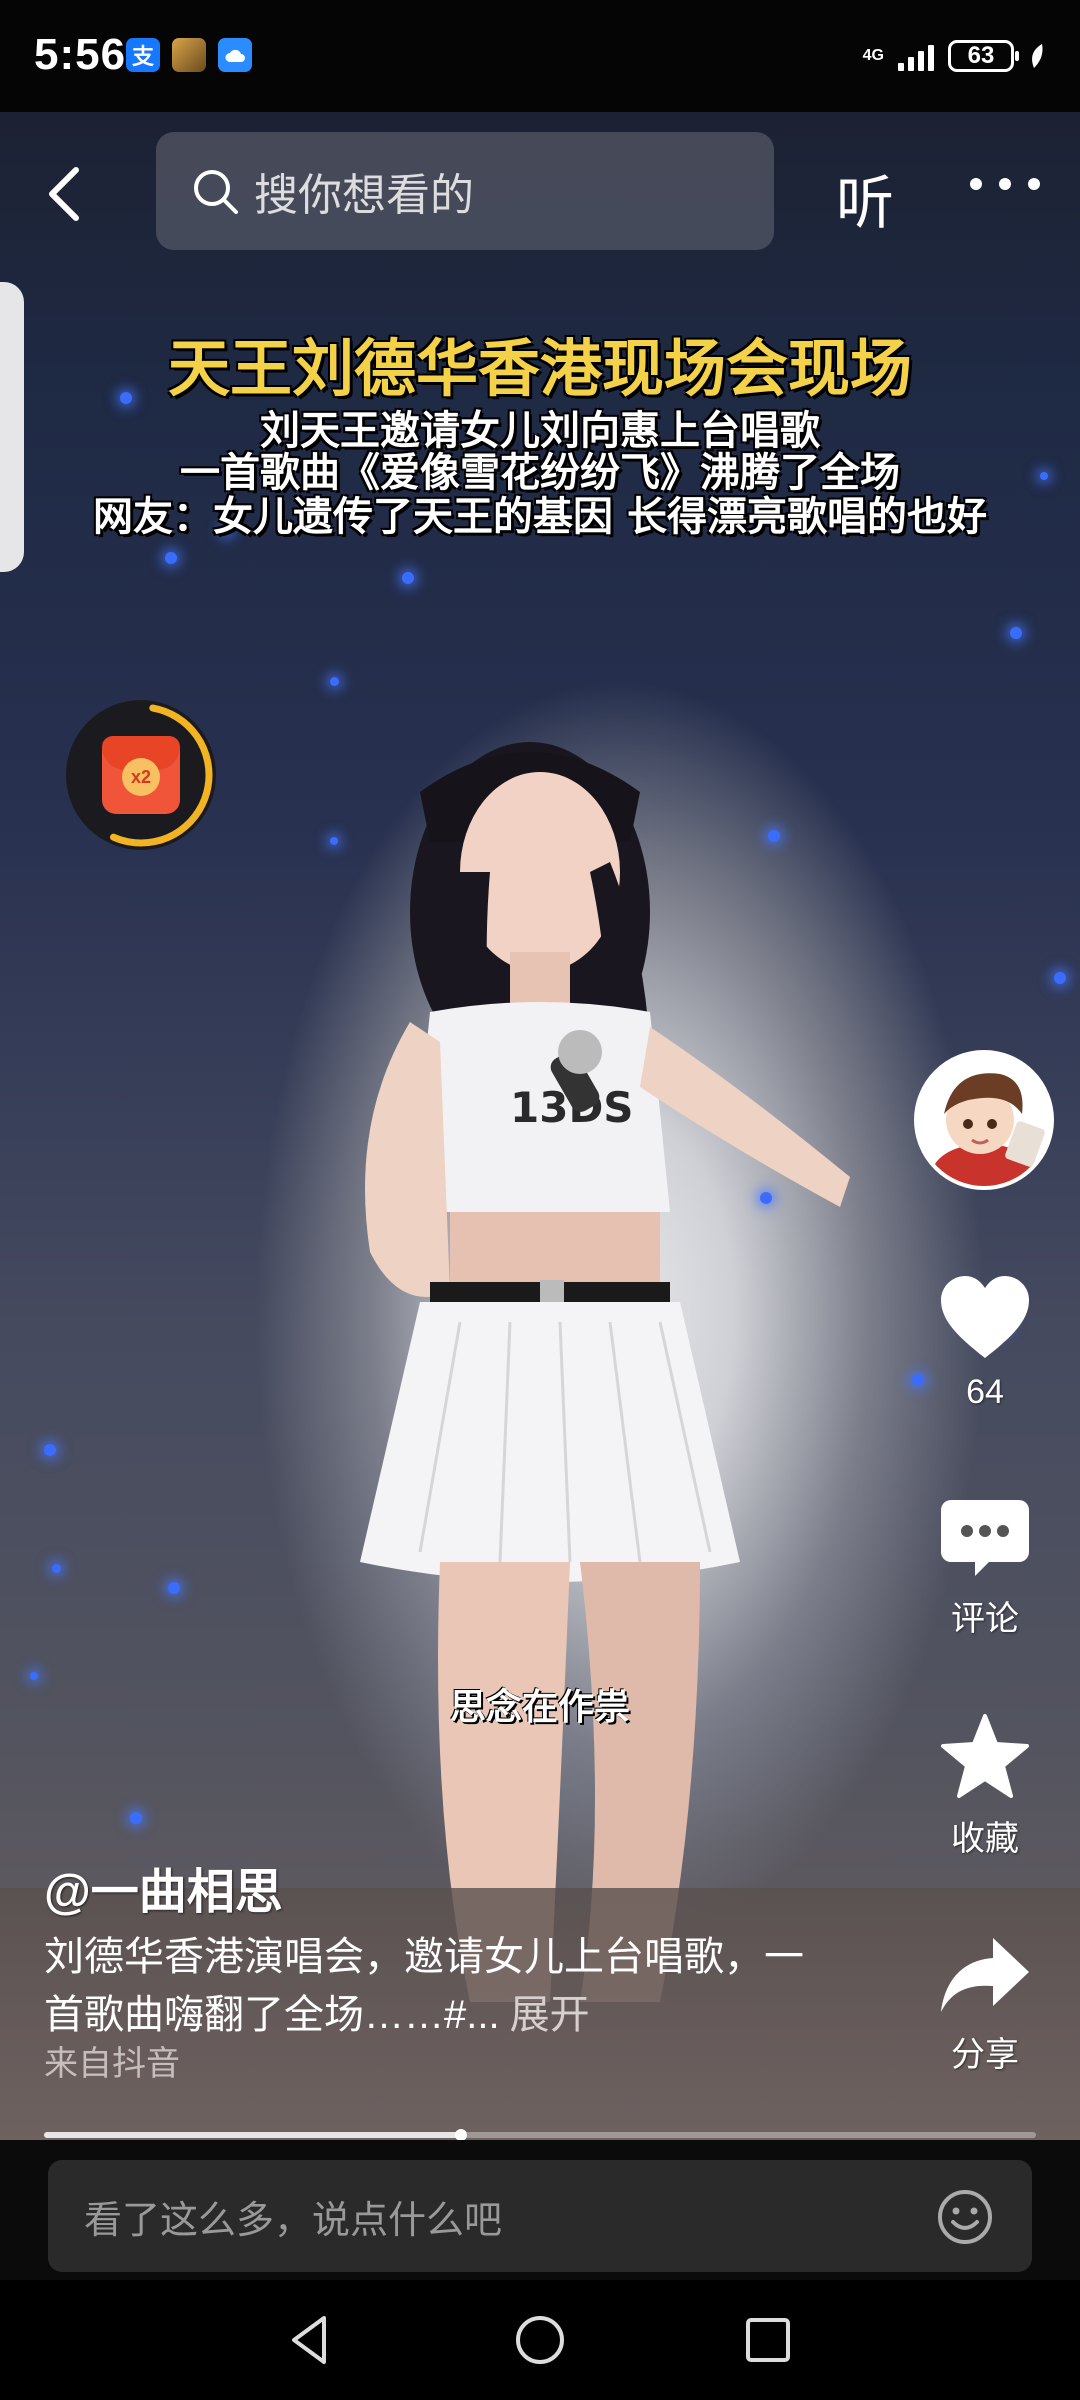  I want to click on battery-icon: 63, so click(983, 56).